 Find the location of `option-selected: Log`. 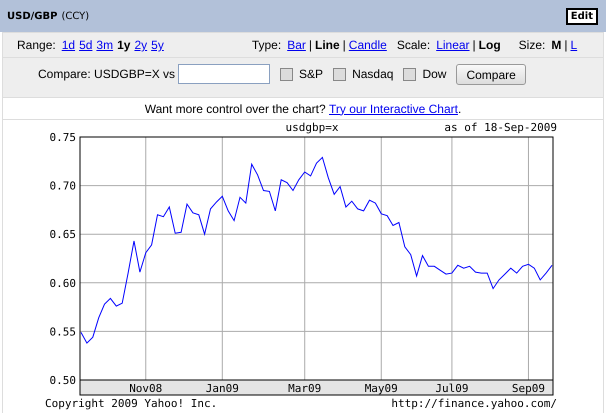

option-selected: Log is located at coordinates (489, 45).